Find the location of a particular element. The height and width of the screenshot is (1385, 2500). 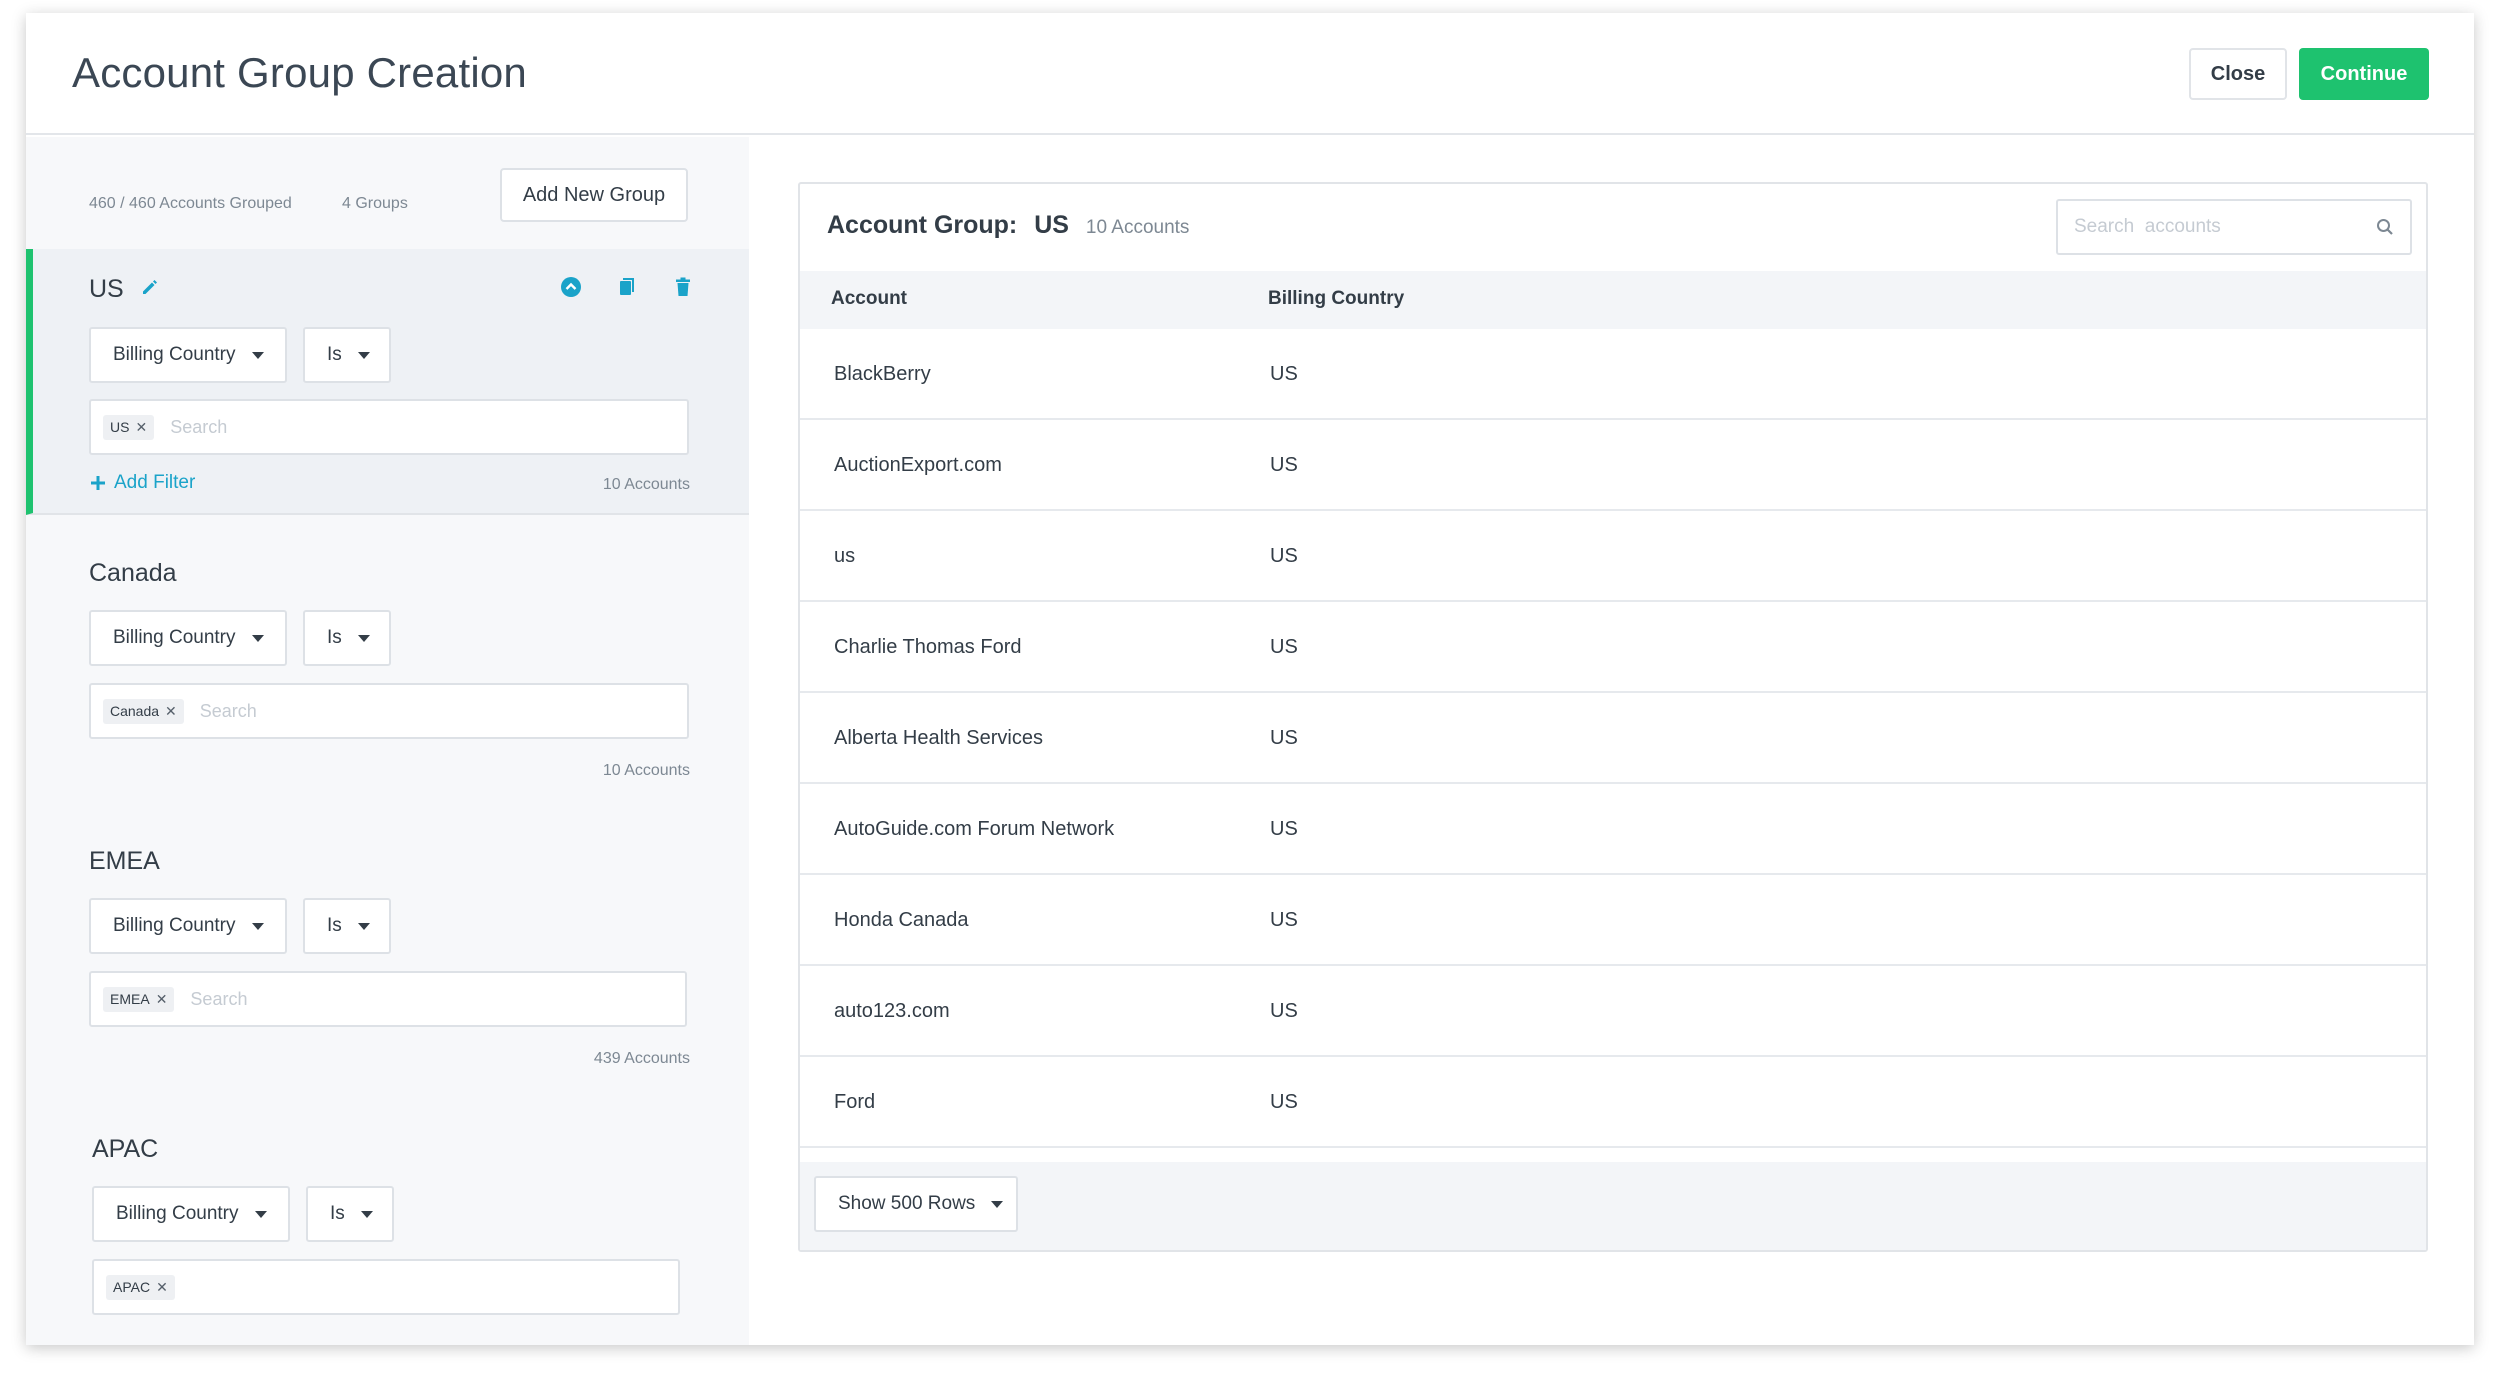

table-row: Alberta Health Services US is located at coordinates (1613, 738).